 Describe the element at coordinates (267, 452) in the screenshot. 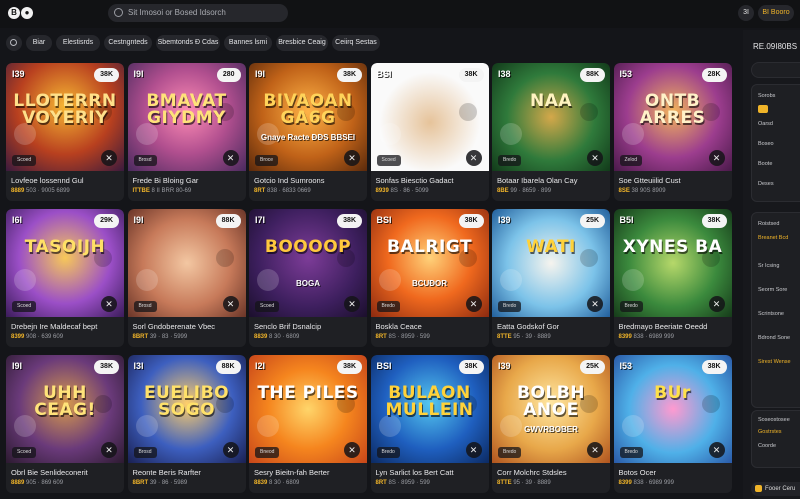

I see `play-button: Bneod` at that location.